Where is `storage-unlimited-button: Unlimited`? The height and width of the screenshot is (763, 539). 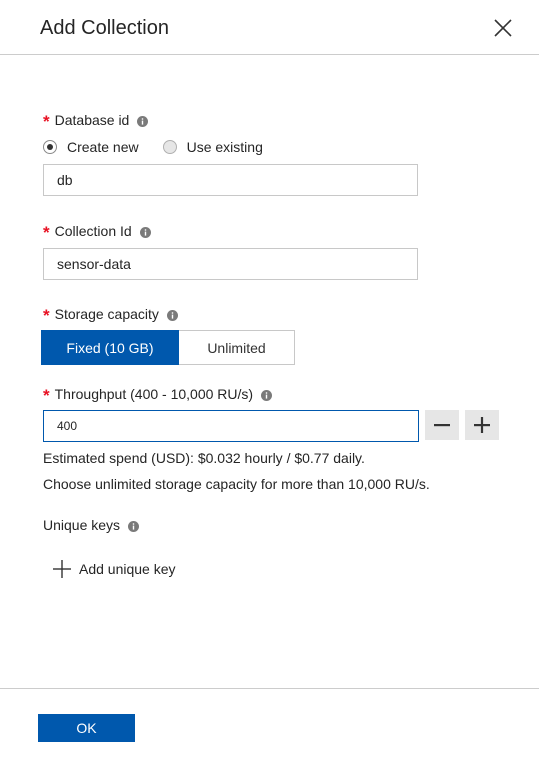 storage-unlimited-button: Unlimited is located at coordinates (237, 347).